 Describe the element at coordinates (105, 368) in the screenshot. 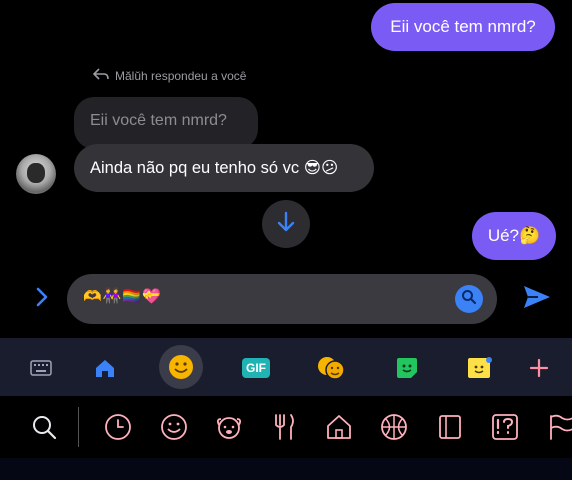

I see `home-icon` at that location.